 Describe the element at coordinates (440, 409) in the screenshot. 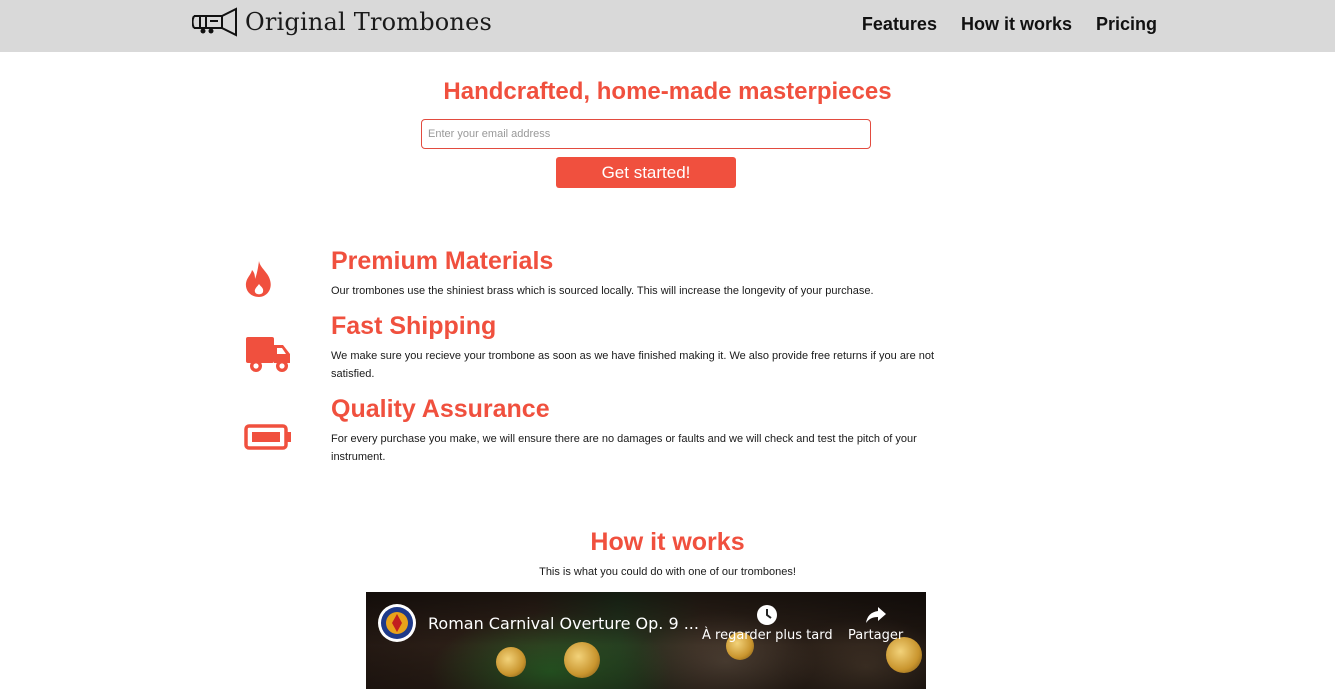

I see `feature-title-quality-assurance: Quality Assurance` at that location.